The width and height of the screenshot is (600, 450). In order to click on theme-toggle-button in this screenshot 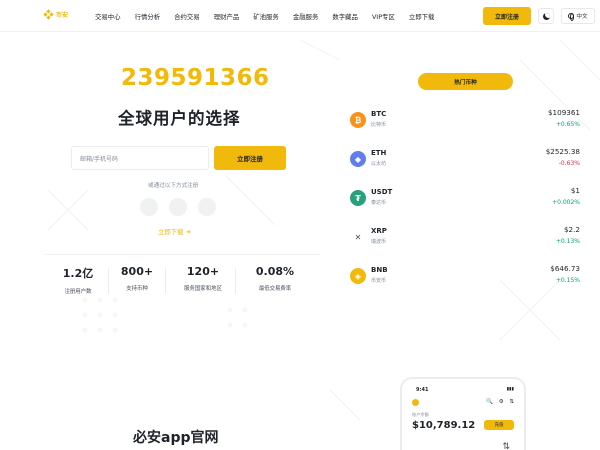, I will do `click(546, 16)`.